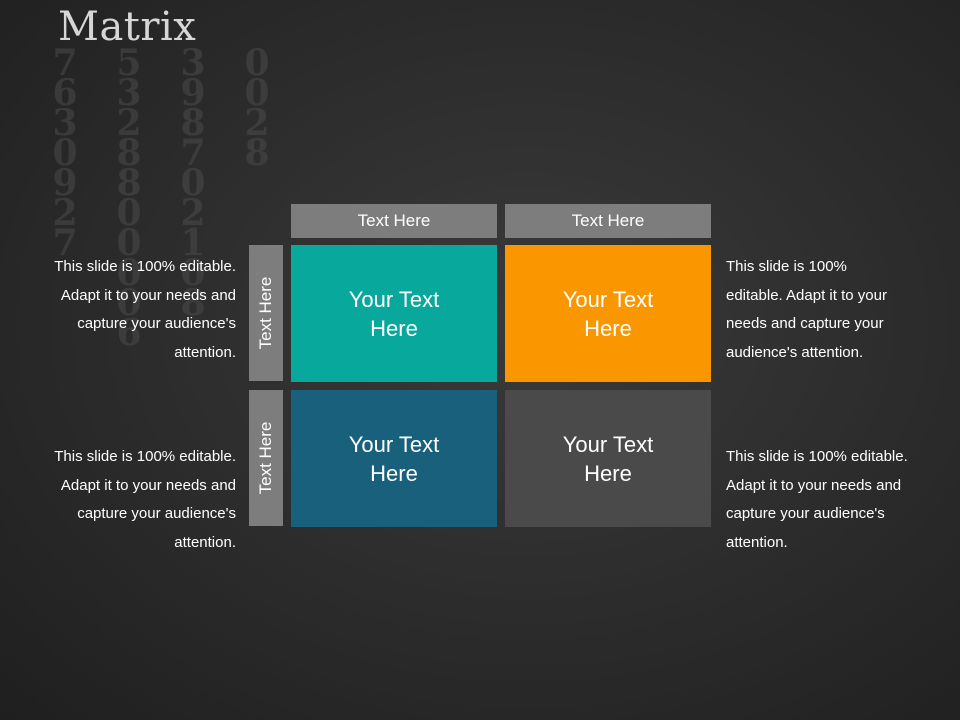 This screenshot has height=720, width=960. I want to click on matrix-cell-top-right: Your Text Here, so click(608, 313).